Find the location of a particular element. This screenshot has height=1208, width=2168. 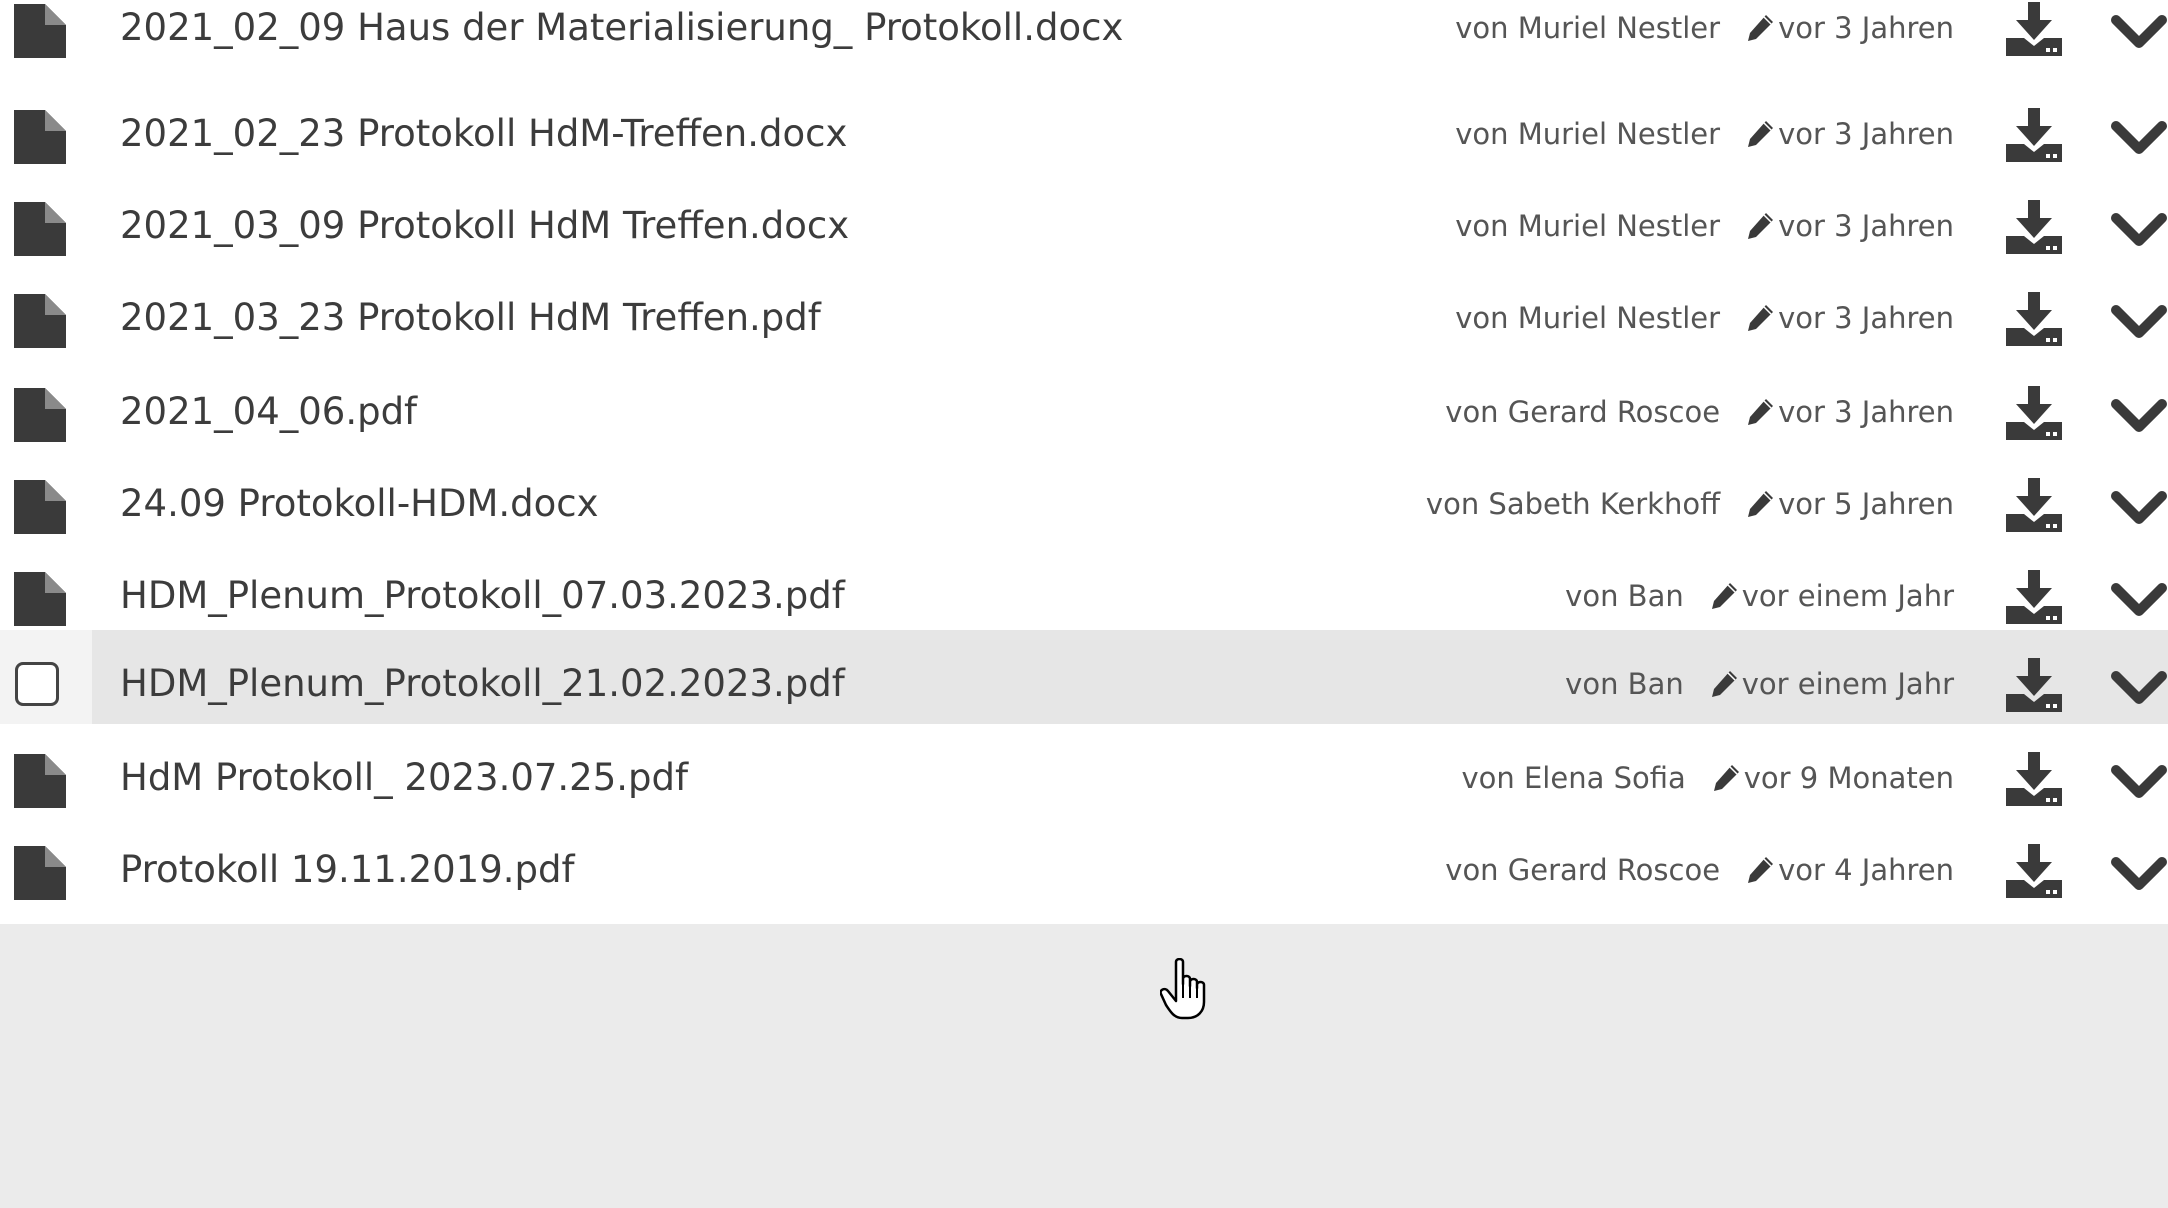

file-meta: von Gerard Roscoe vor 4 Jahren is located at coordinates (1699, 870).